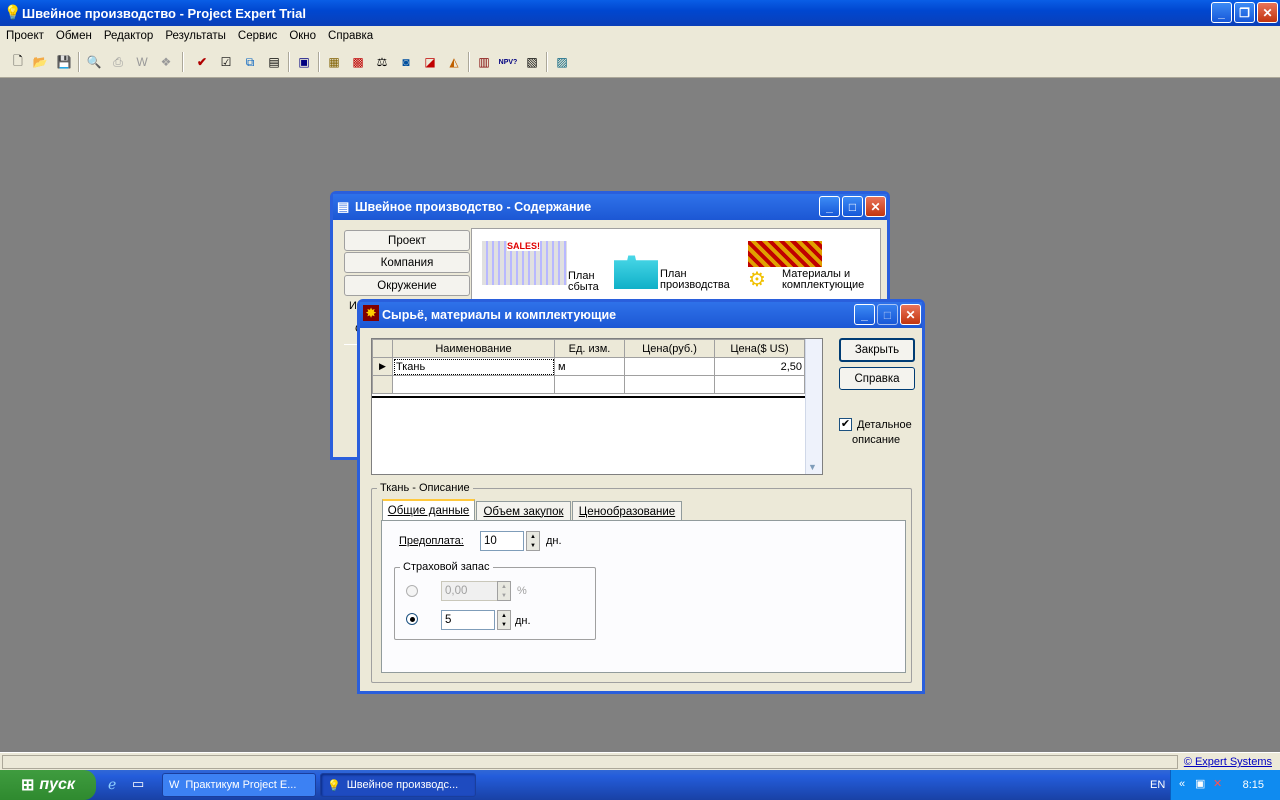 This screenshot has width=1280, height=800. Describe the element at coordinates (499, 315) in the screenshot. I see `materials-title: Сырьё, материалы и комплектующие` at that location.